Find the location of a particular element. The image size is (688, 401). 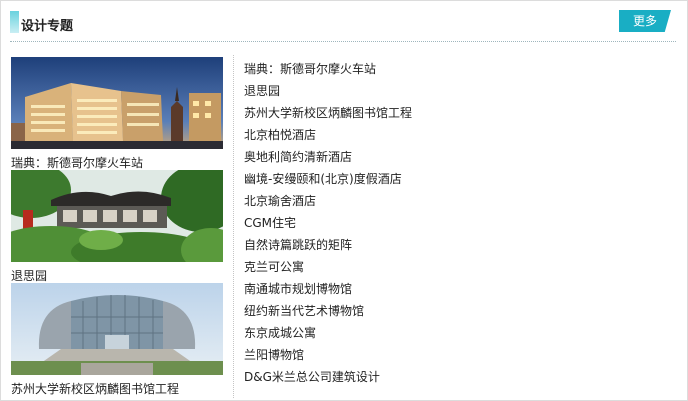

topic-link: 自然诗篇跳跃的矩阵 is located at coordinates (328, 245).